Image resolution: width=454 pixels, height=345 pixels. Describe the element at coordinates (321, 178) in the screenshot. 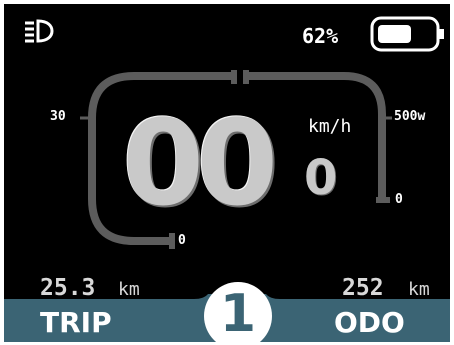

I see `speed-decimal: 0` at that location.